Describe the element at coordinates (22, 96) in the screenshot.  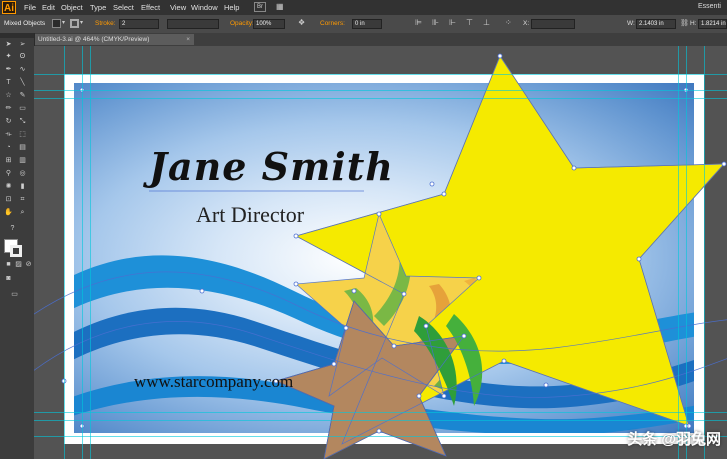
I see `paintbrush-tool-icon: ✎` at that location.